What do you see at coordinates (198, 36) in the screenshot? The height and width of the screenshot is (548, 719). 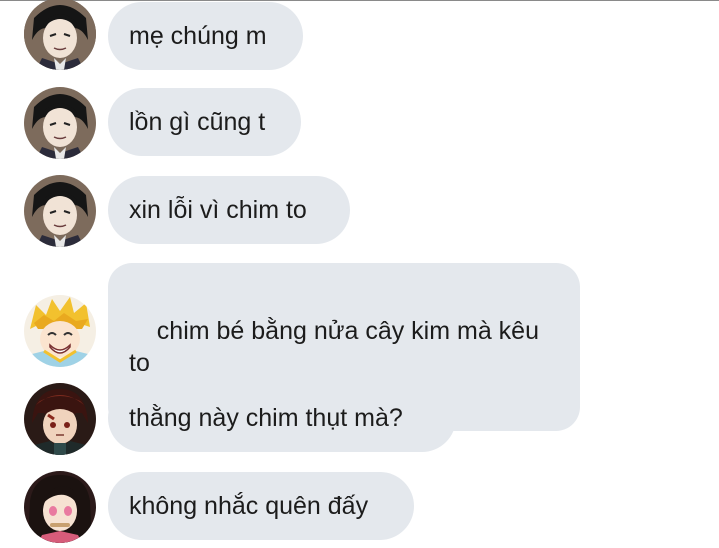 I see `message-text: mẹ chúng m` at bounding box center [198, 36].